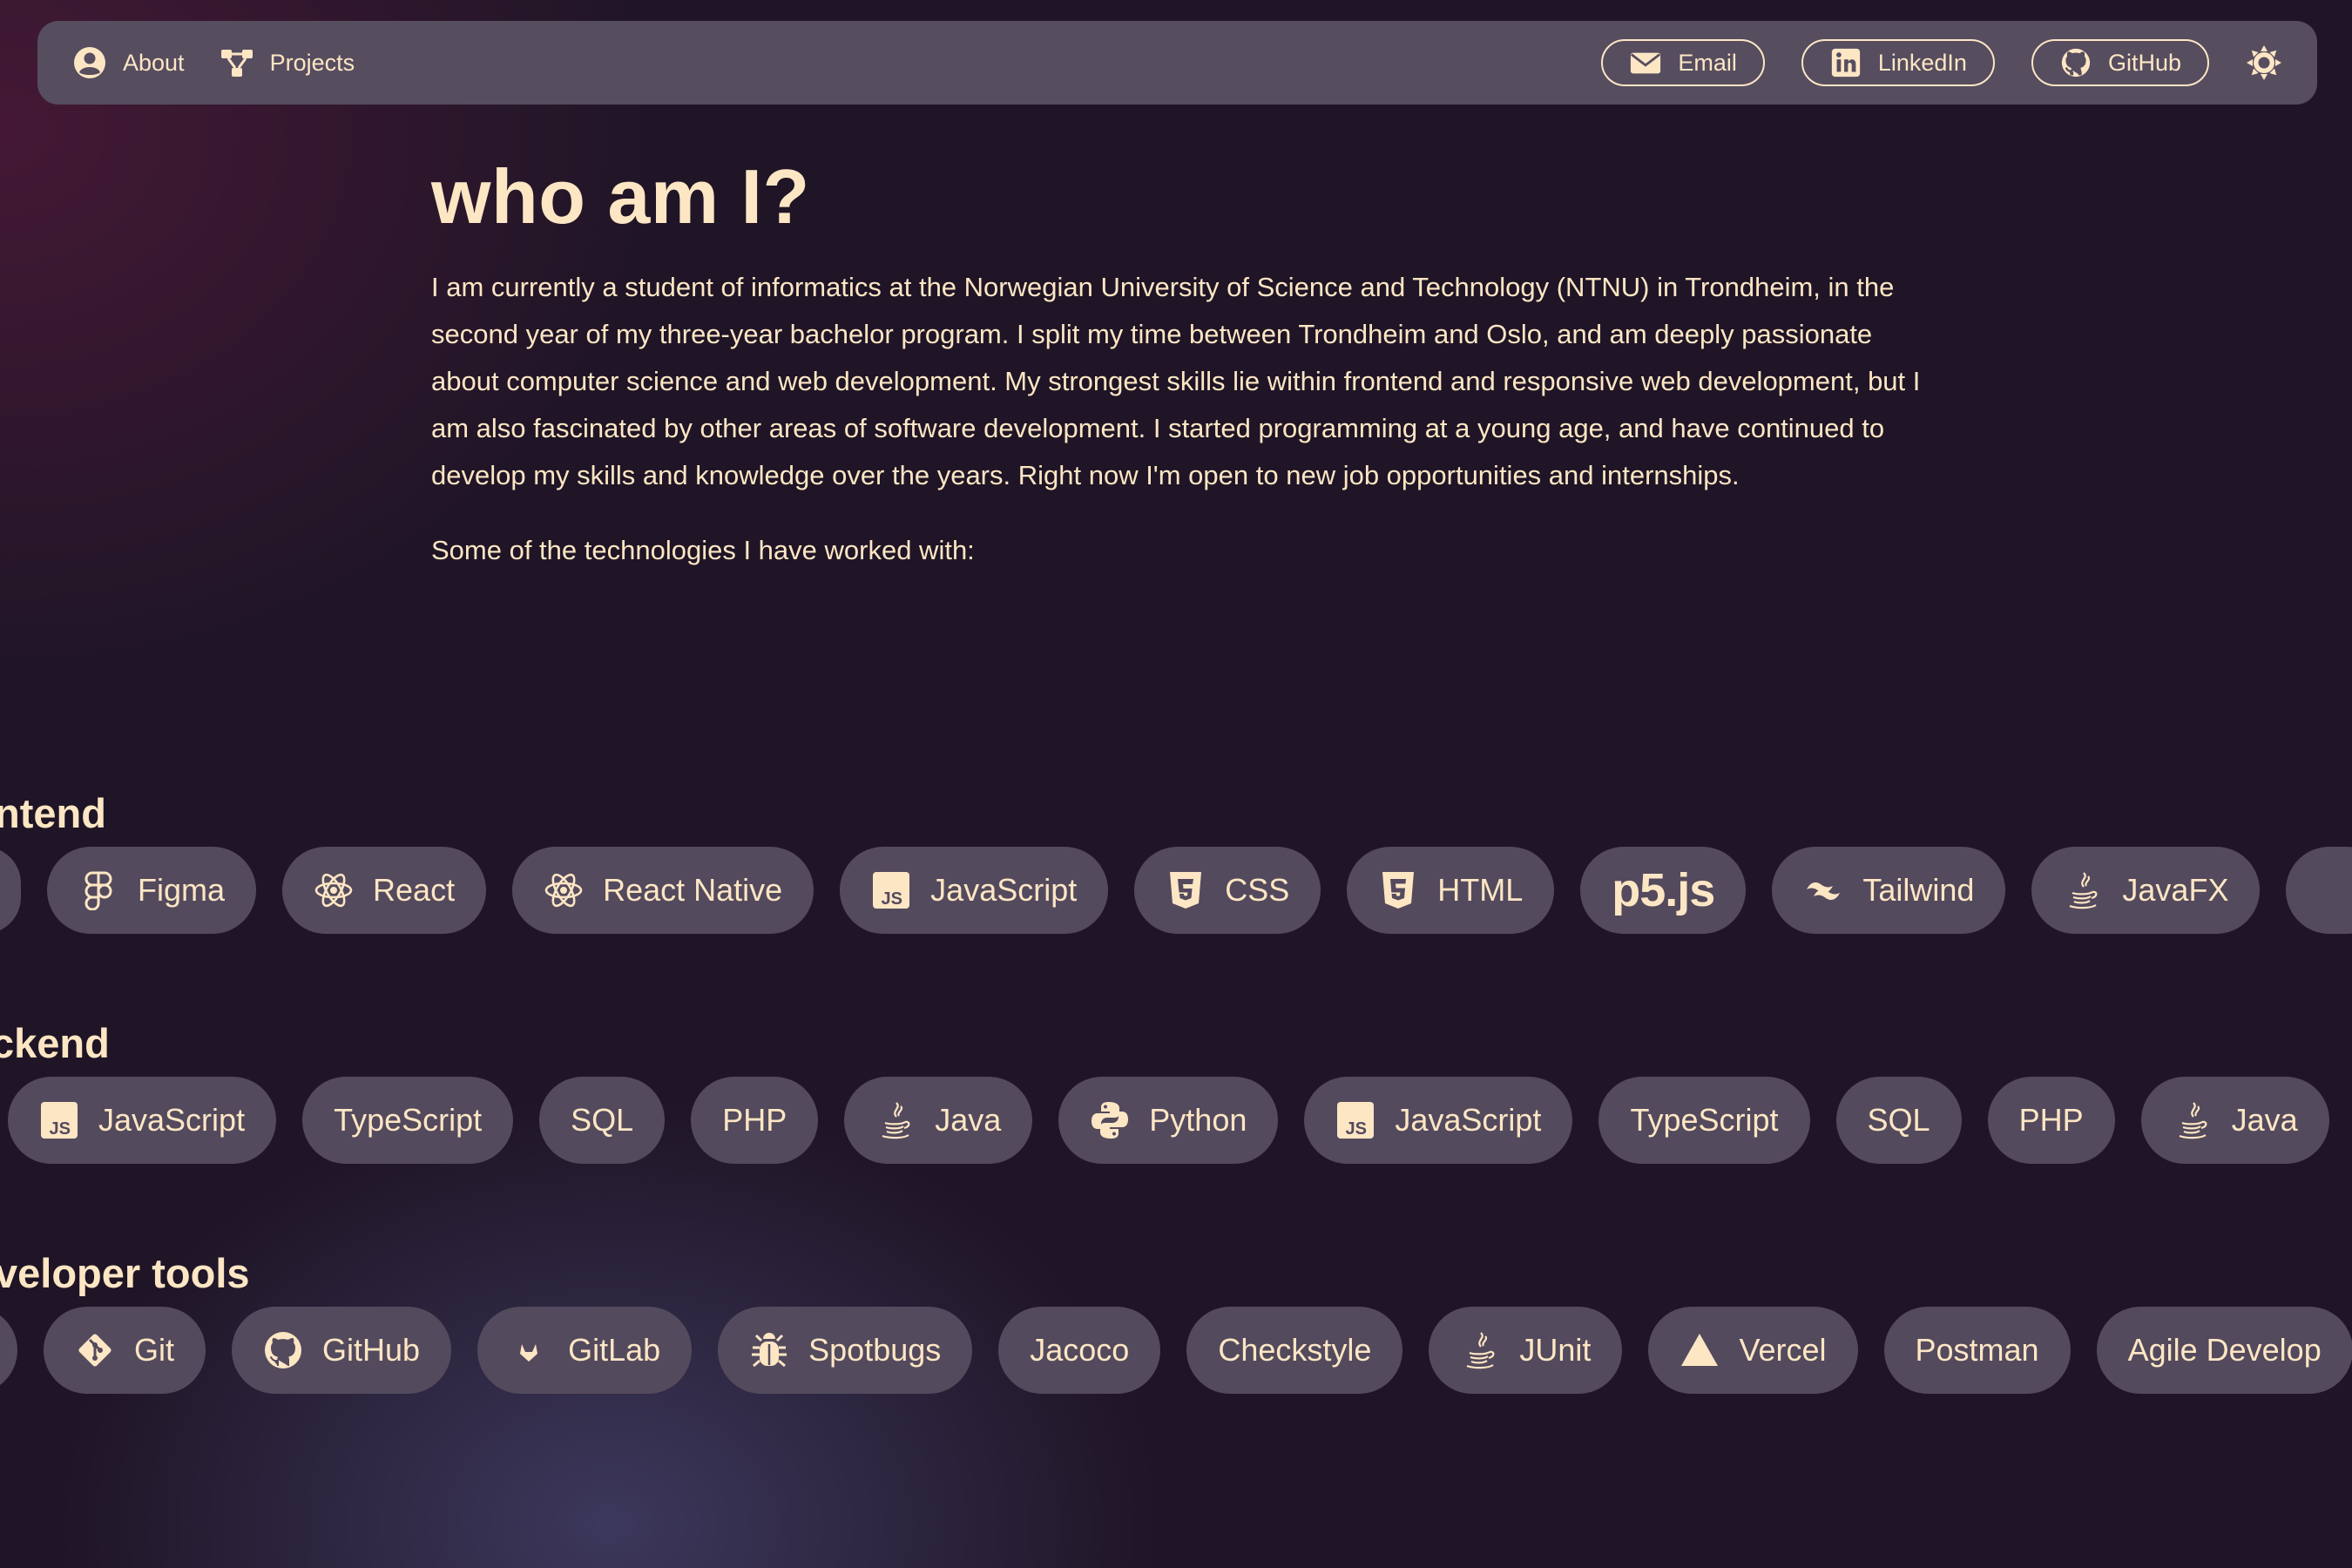 This screenshot has width=2352, height=1568. What do you see at coordinates (312, 62) in the screenshot?
I see `nav-projects-label: Projects` at bounding box center [312, 62].